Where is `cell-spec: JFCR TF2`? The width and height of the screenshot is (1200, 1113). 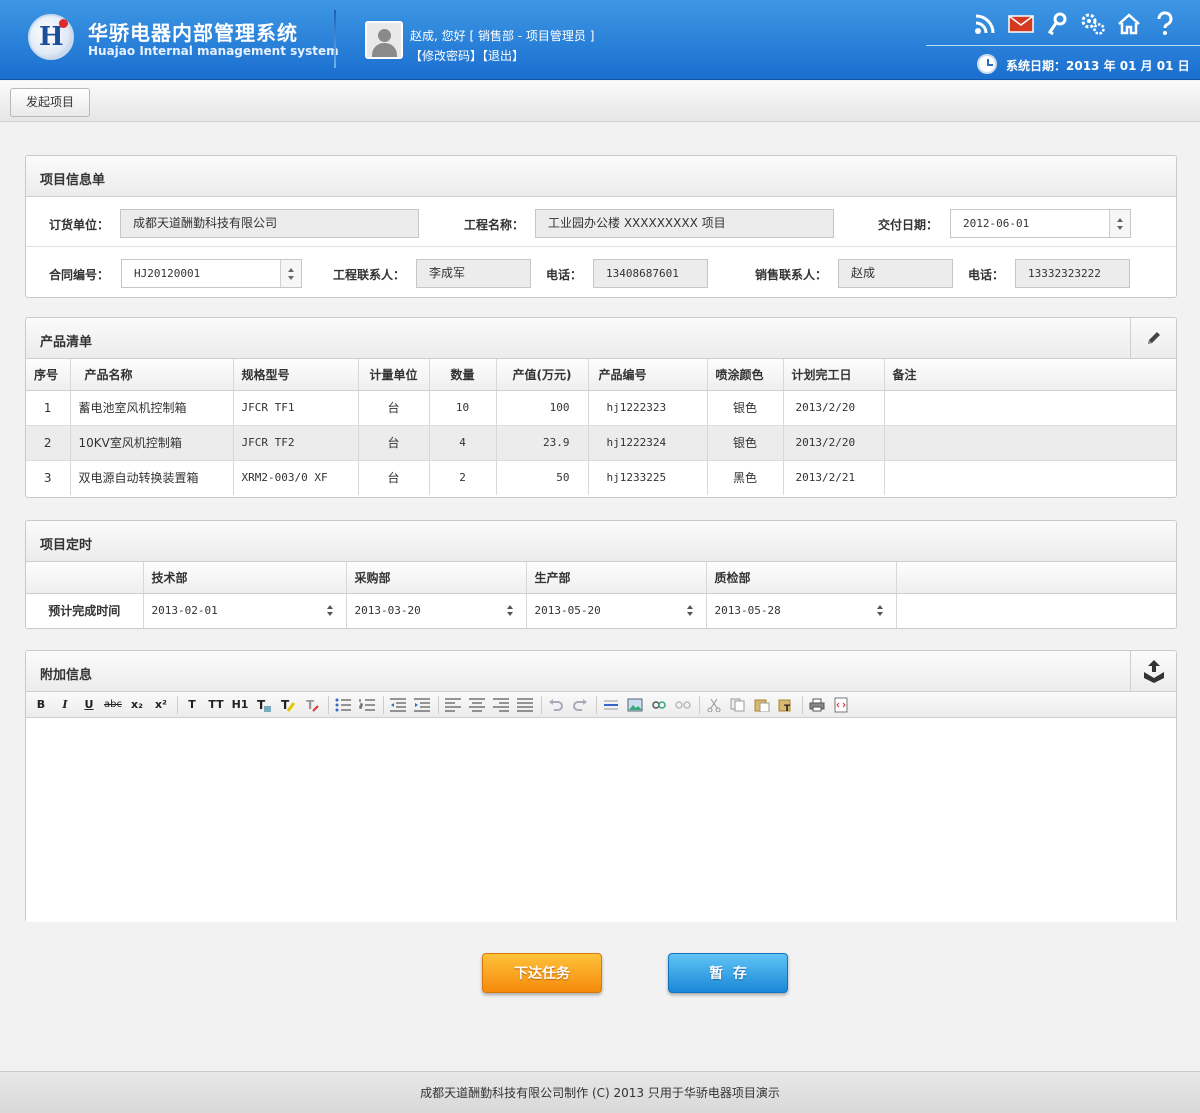
cell-spec: JFCR TF2 is located at coordinates (296, 443).